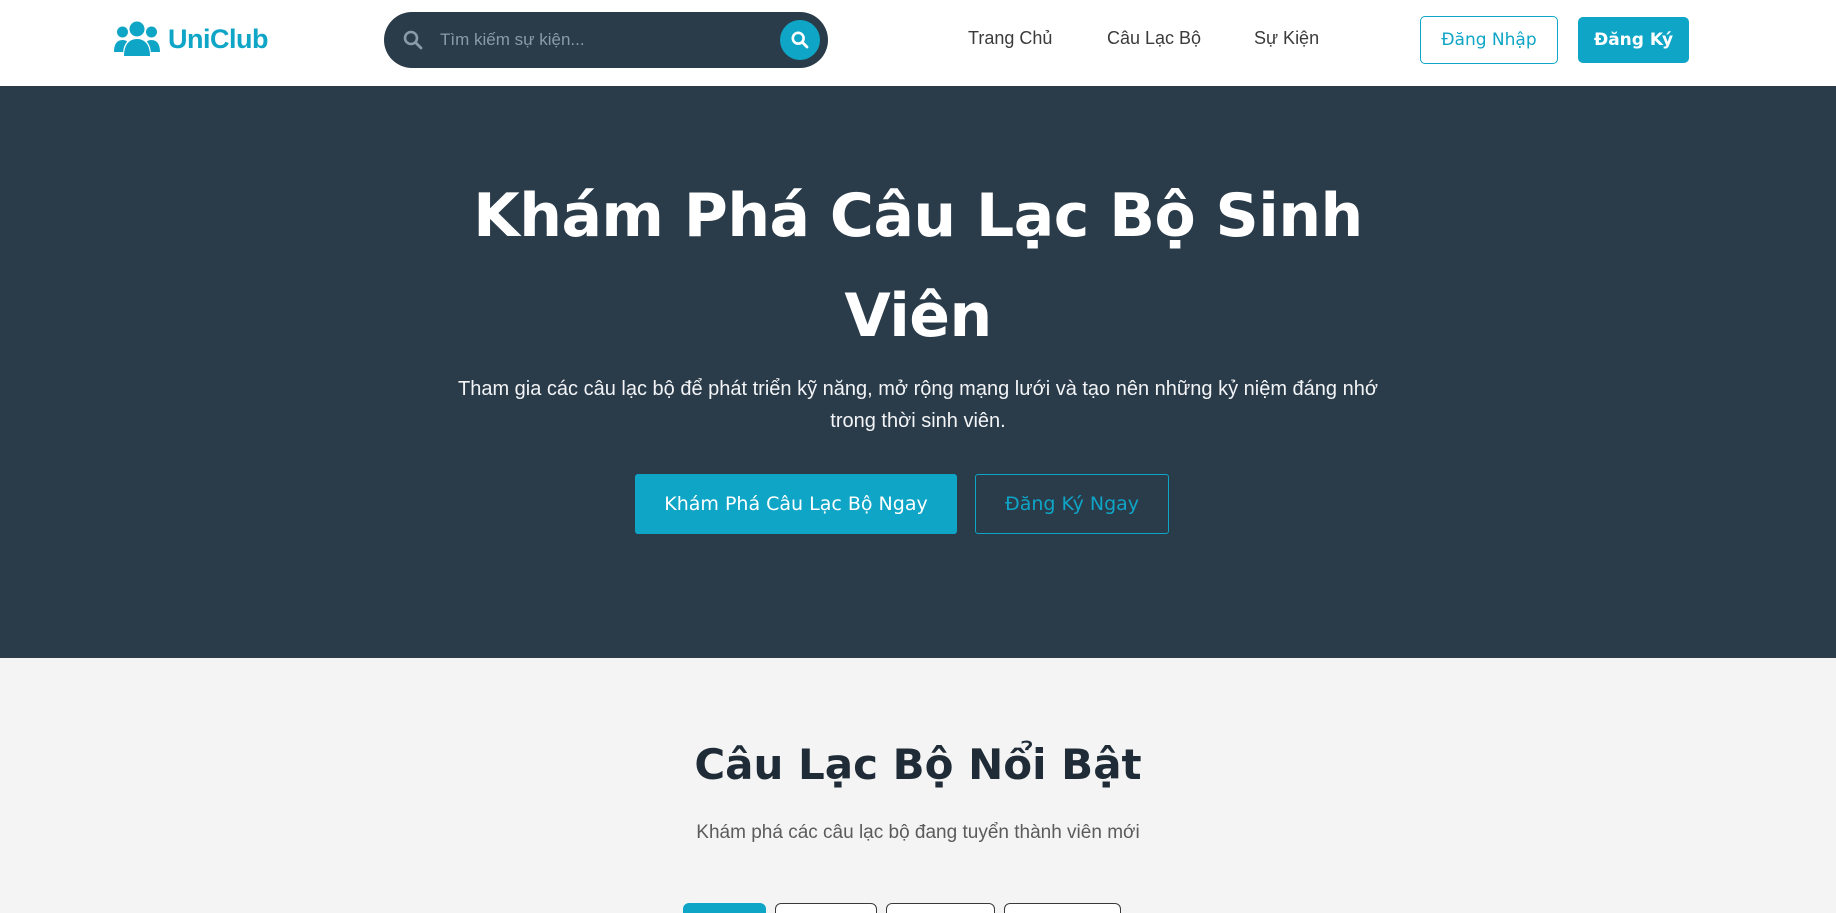 The width and height of the screenshot is (1836, 913). Describe the element at coordinates (218, 38) in the screenshot. I see `logo-text: UniClub` at that location.